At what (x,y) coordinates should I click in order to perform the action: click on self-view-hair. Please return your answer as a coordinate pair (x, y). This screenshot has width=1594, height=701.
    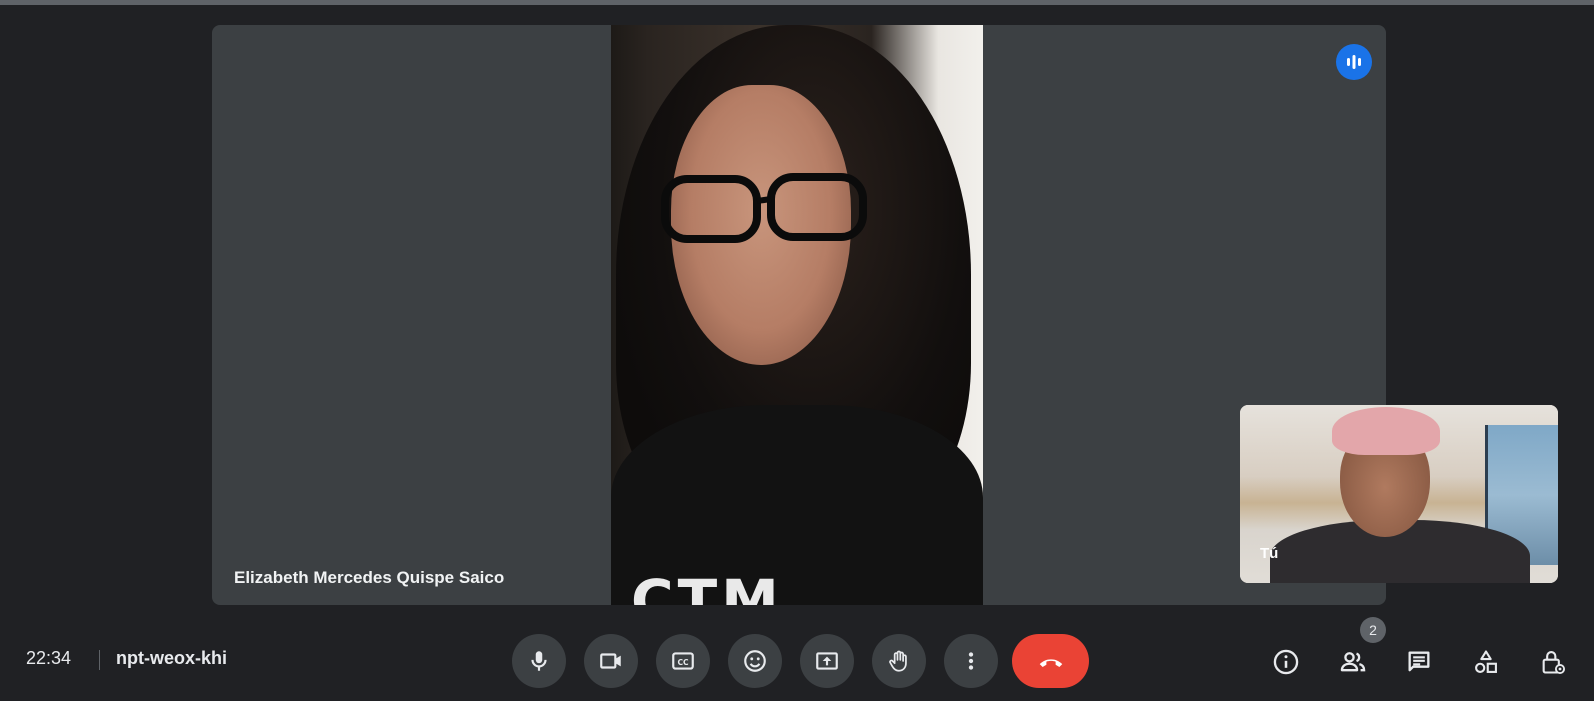
    Looking at the image, I should click on (1386, 431).